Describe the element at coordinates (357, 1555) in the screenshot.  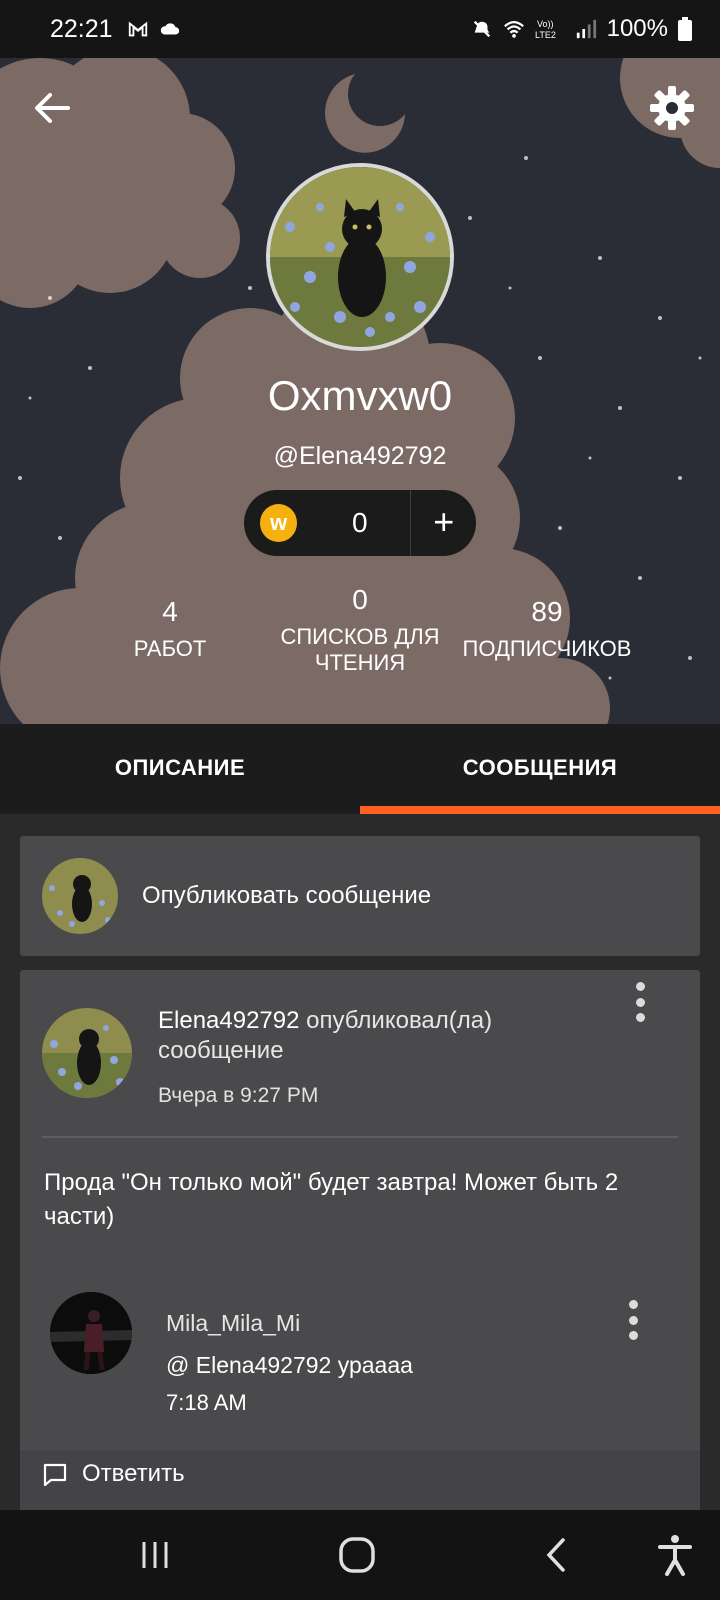
I see `home-icon` at that location.